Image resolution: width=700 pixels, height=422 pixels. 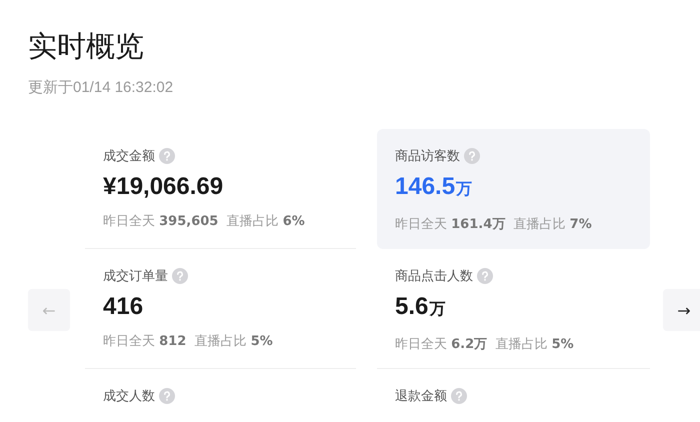 I want to click on metric-card: 商品访客数 146.5万 昨日全天 161.4万 直播占比 7%, so click(x=513, y=189).